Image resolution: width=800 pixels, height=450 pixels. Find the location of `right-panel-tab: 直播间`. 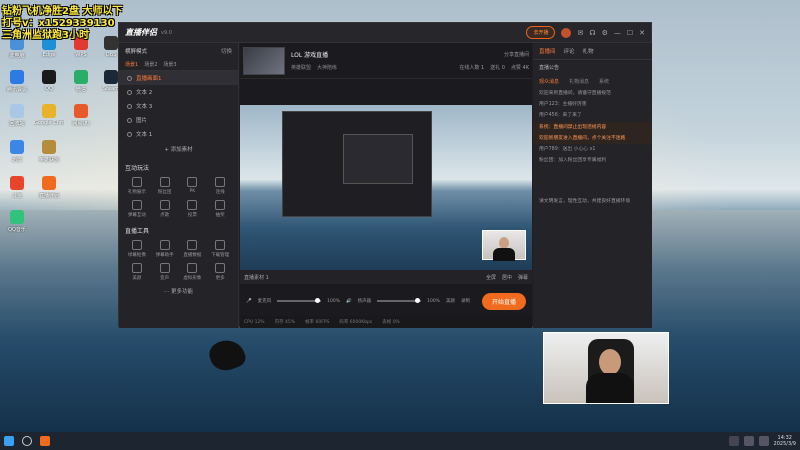

right-panel-tab: 直播间 is located at coordinates (547, 51).